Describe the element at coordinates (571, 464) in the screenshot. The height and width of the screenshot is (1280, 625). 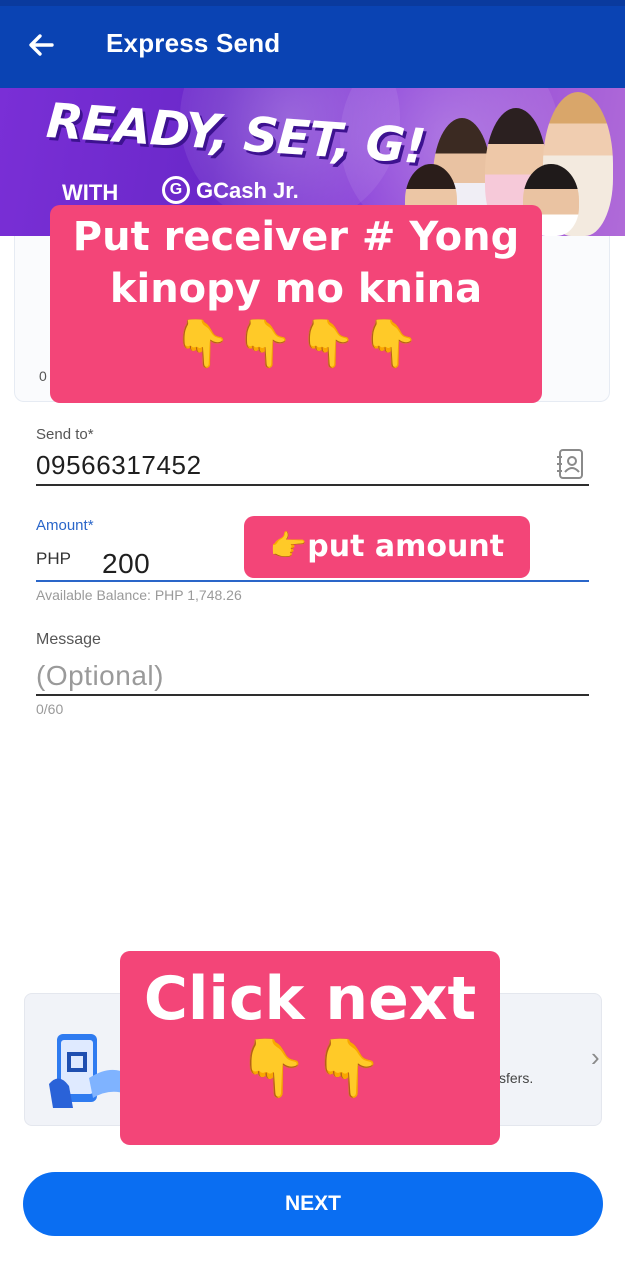
I see `contacts-book-icon` at that location.